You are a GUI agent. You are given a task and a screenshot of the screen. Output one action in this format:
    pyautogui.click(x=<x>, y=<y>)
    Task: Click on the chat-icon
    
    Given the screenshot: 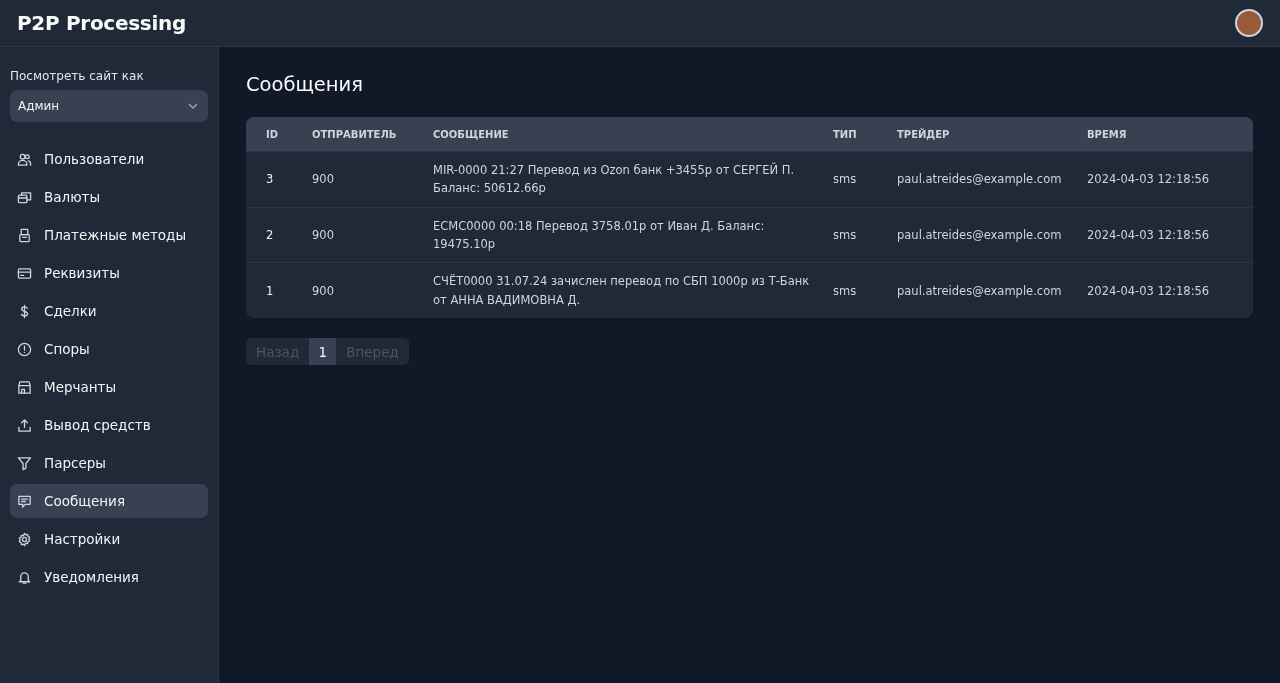 What is the action you would take?
    pyautogui.click(x=24, y=501)
    